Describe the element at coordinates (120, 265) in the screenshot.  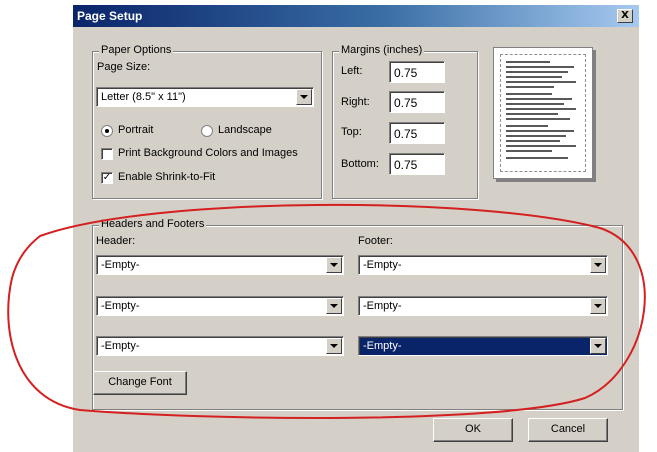
I see `header-value-1: -Empty-` at that location.